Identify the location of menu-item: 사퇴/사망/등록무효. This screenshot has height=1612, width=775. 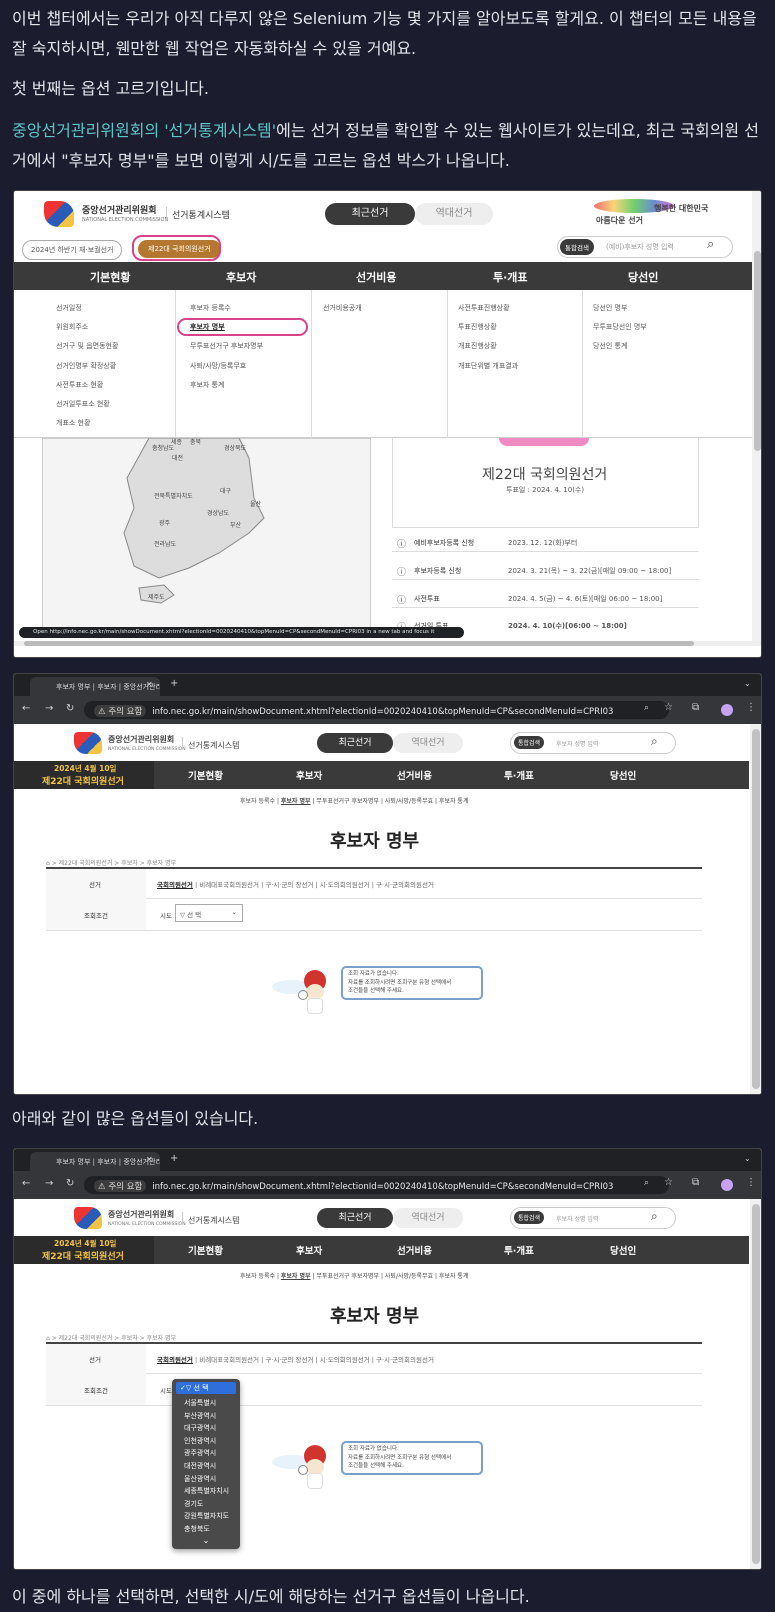
(218, 366).